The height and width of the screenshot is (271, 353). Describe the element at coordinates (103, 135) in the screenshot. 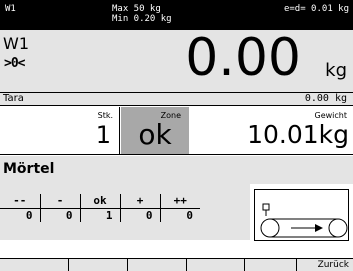

I see `piece-count-value: 1` at that location.